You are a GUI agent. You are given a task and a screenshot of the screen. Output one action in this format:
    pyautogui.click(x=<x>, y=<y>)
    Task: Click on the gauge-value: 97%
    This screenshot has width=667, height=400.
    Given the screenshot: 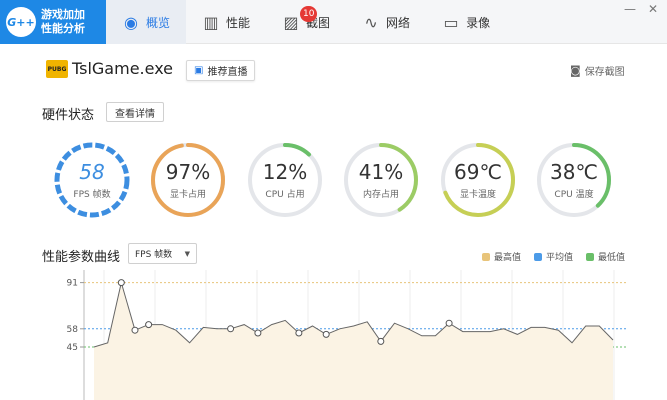 What is the action you would take?
    pyautogui.click(x=188, y=172)
    